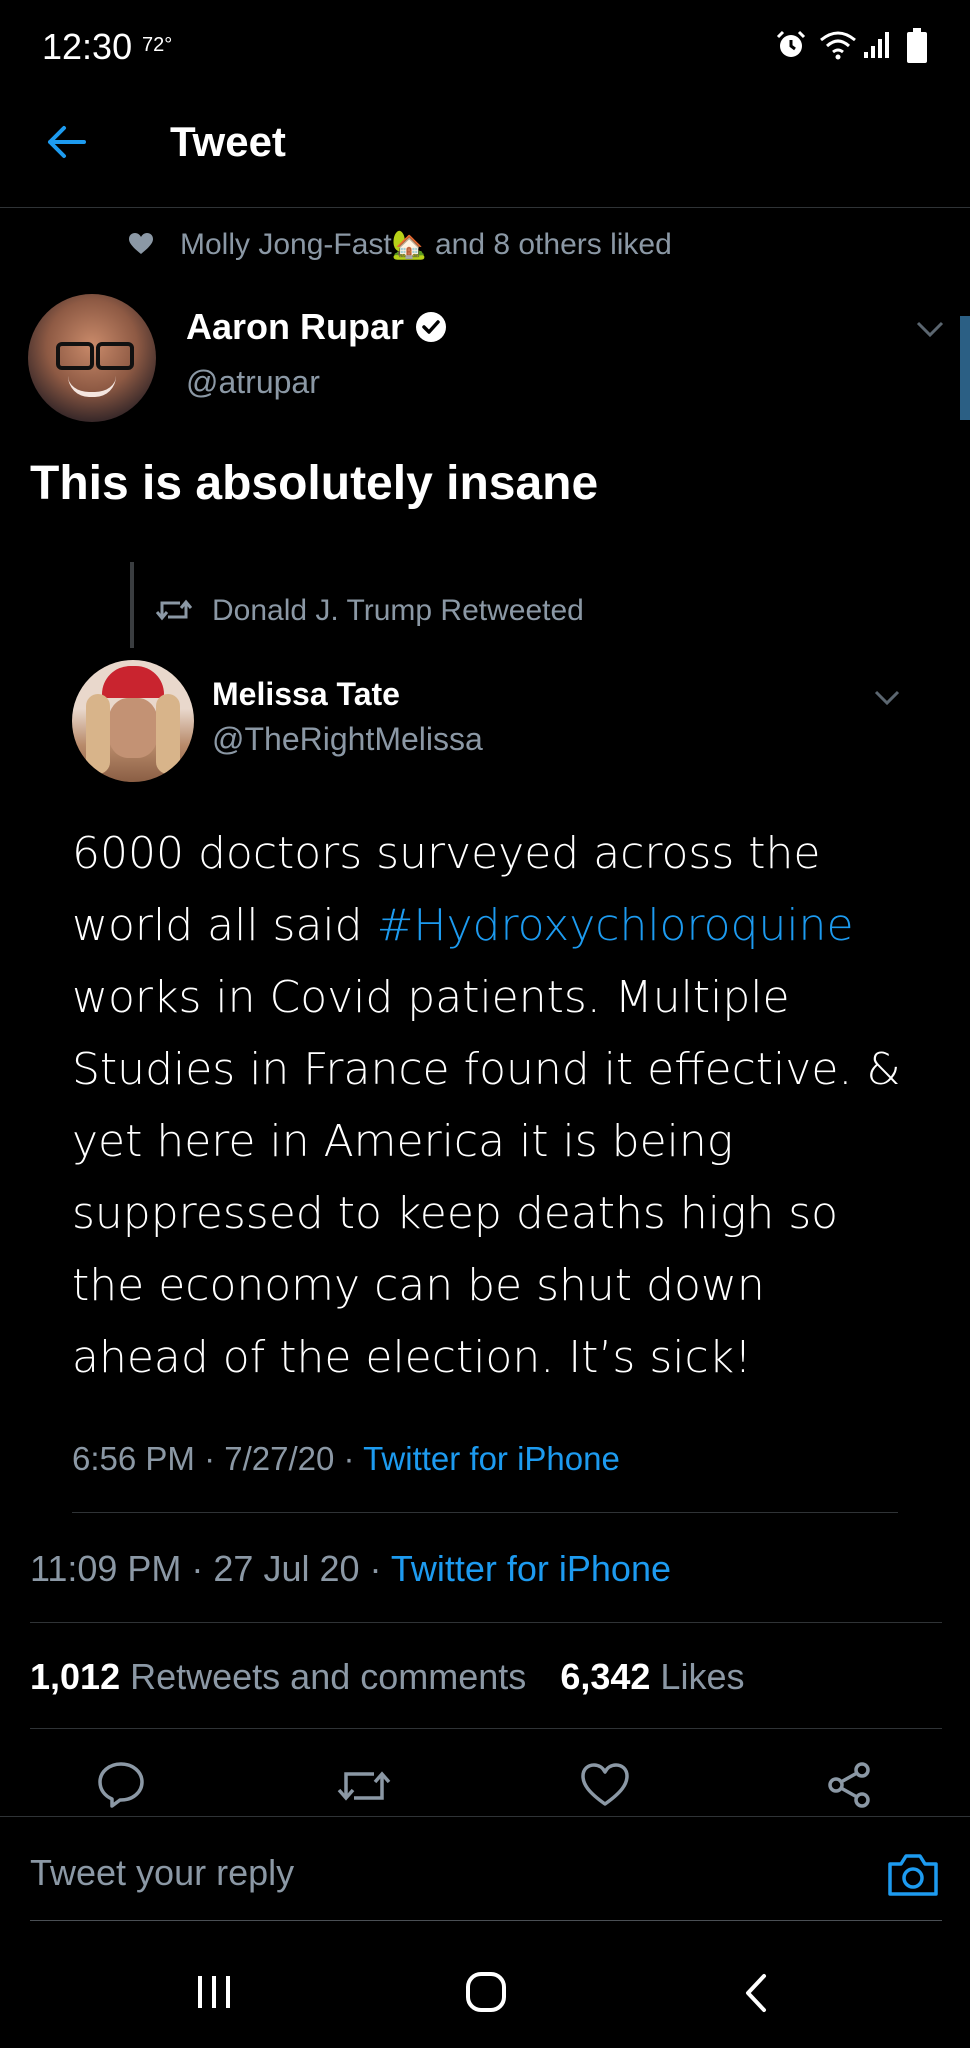  I want to click on liked-by-name: Molly Jong-Fast, so click(286, 244).